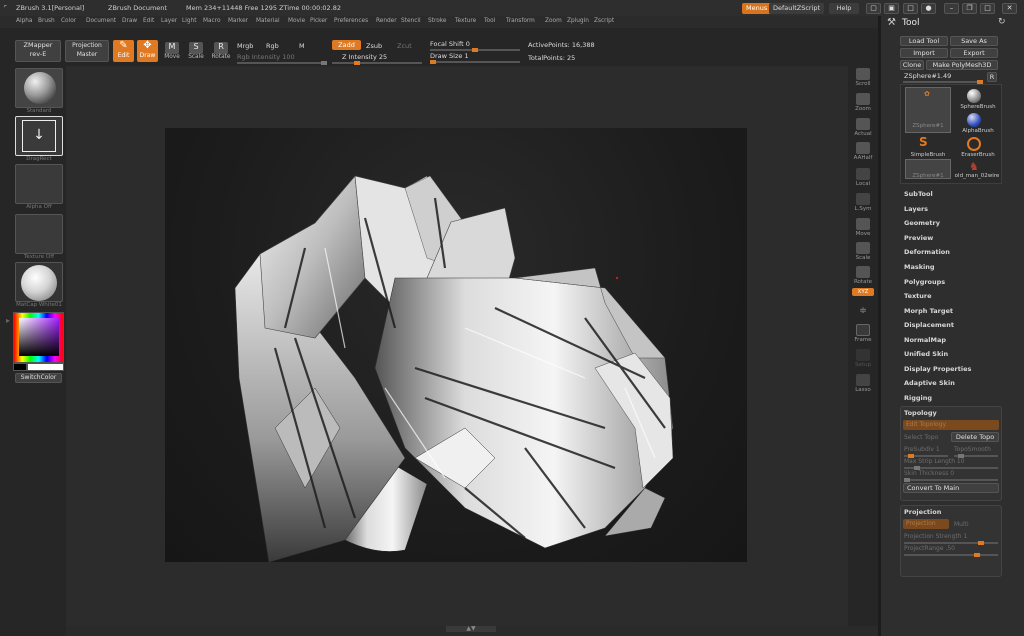  Describe the element at coordinates (992, 77) in the screenshot. I see `r-button: R` at that location.